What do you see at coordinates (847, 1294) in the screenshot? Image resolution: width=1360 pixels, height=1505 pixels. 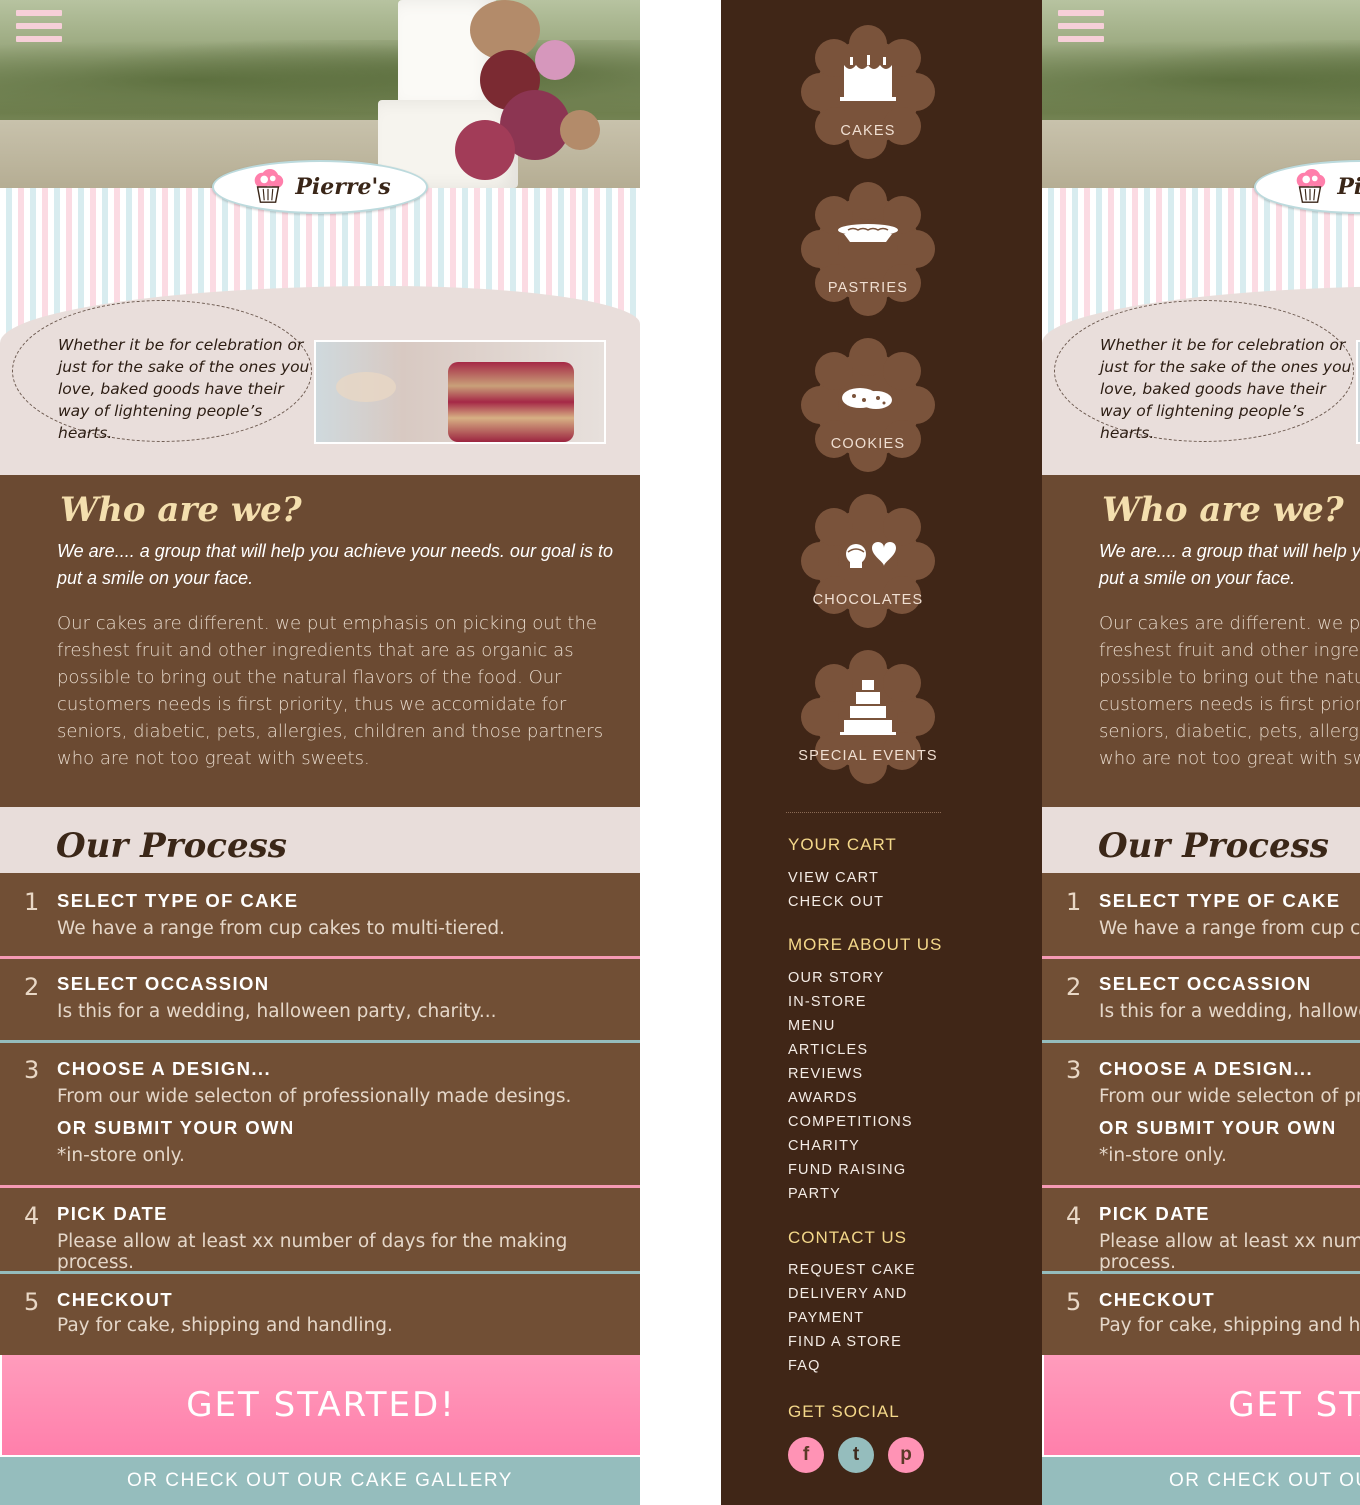 I see `nav-link-delivery: DELIVERY AND` at bounding box center [847, 1294].